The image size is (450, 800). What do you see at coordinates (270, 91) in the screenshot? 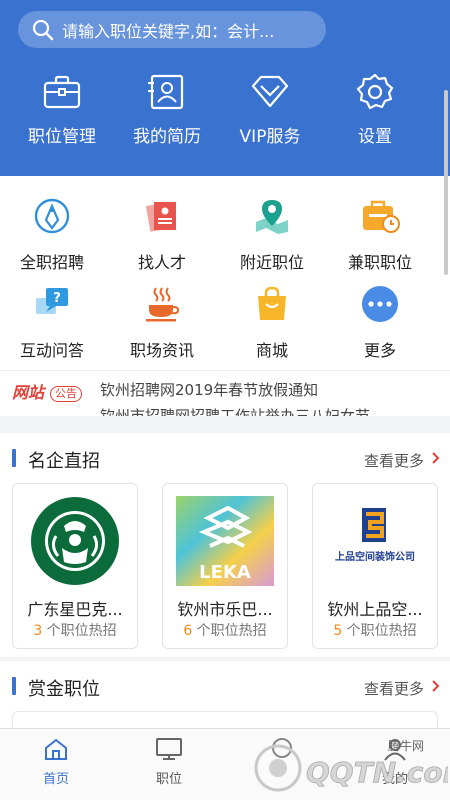
I see `diamond-icon` at bounding box center [270, 91].